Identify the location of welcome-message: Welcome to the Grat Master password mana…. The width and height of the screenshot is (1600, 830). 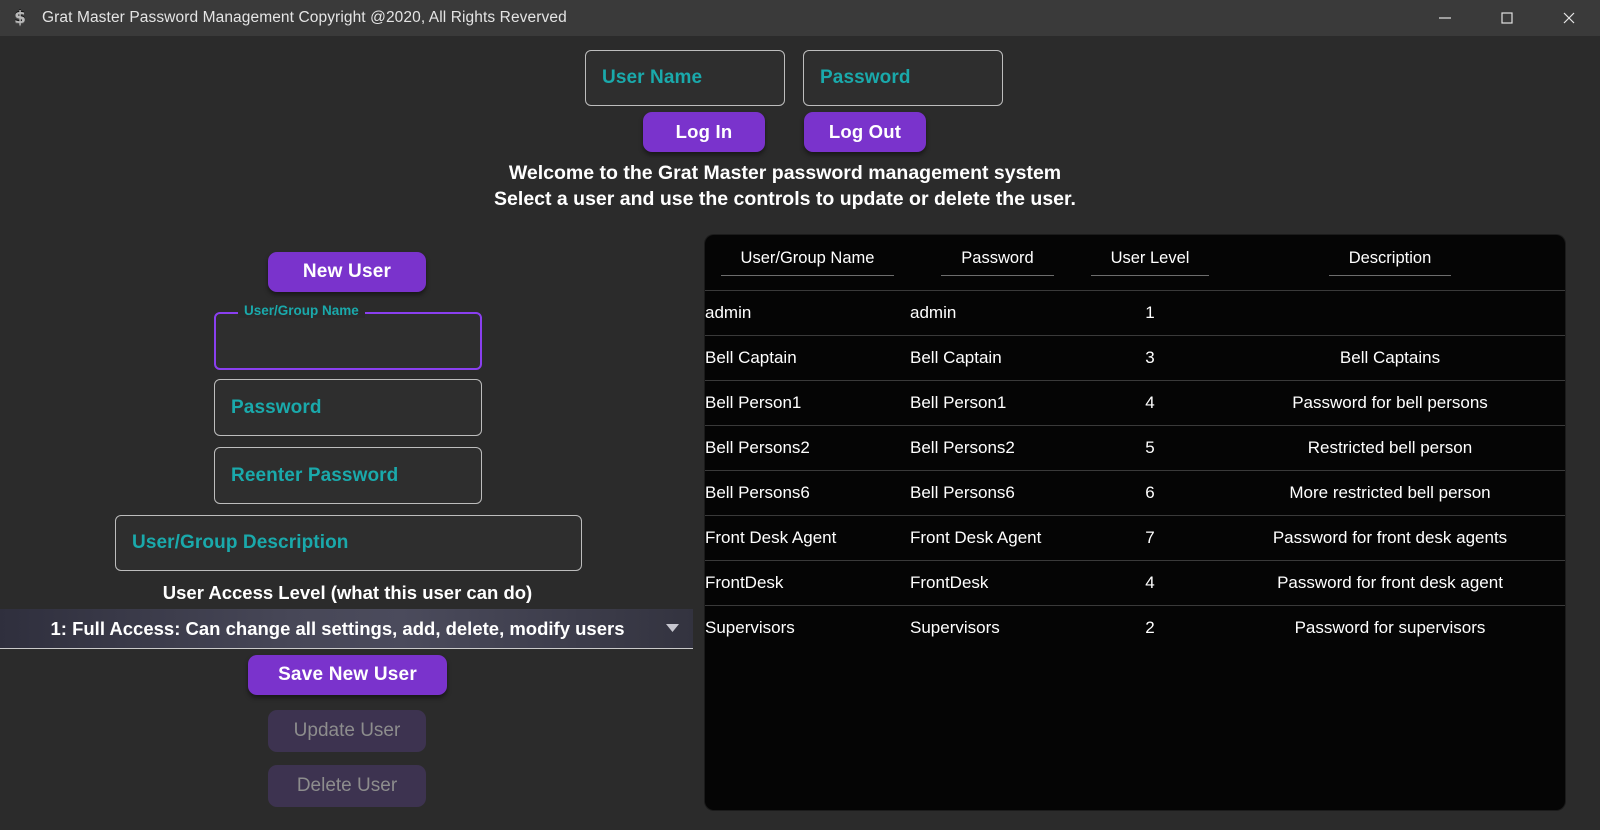
(785, 186).